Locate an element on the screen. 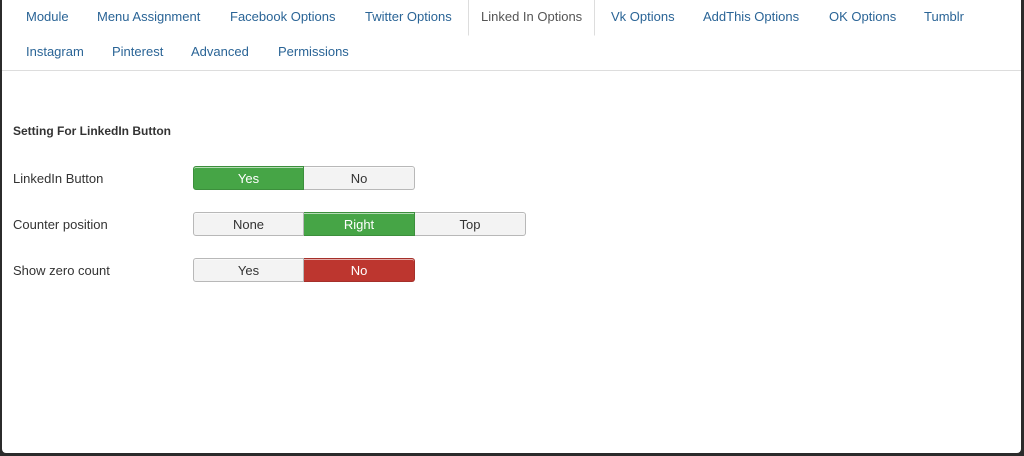 The height and width of the screenshot is (456, 1024). counter-position-right: Right is located at coordinates (359, 224).